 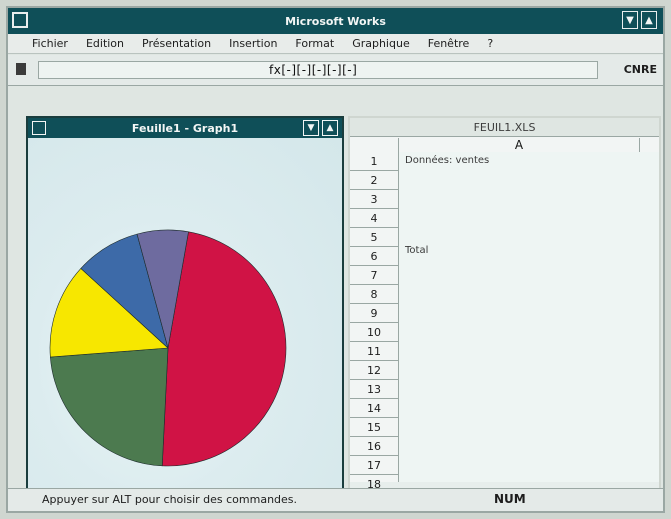 What do you see at coordinates (330, 128) in the screenshot?
I see `chart-maximize-icon: ▲` at bounding box center [330, 128].